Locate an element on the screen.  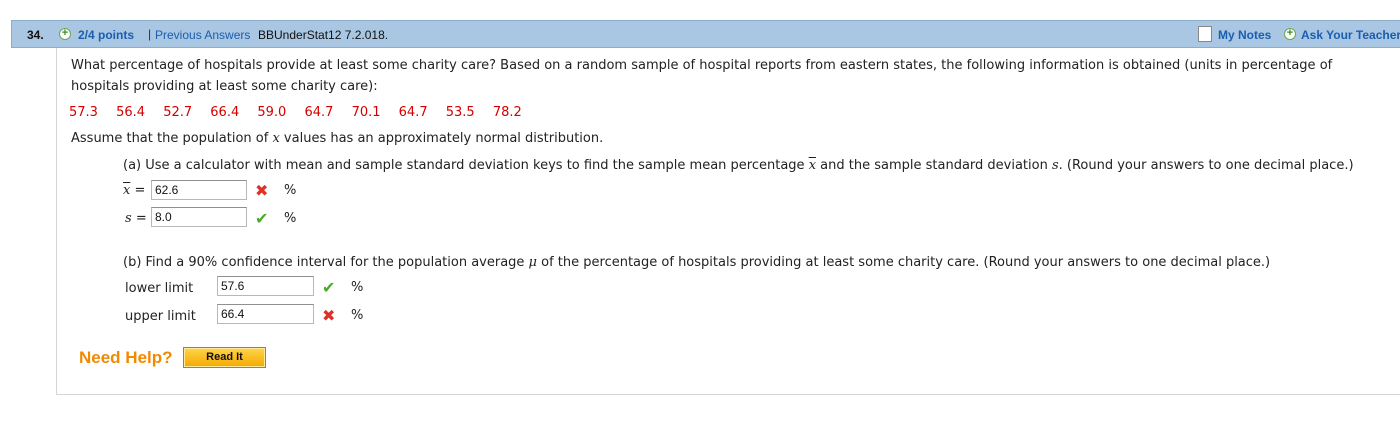
previous-answers-link: Previous Answers is located at coordinates (202, 35).